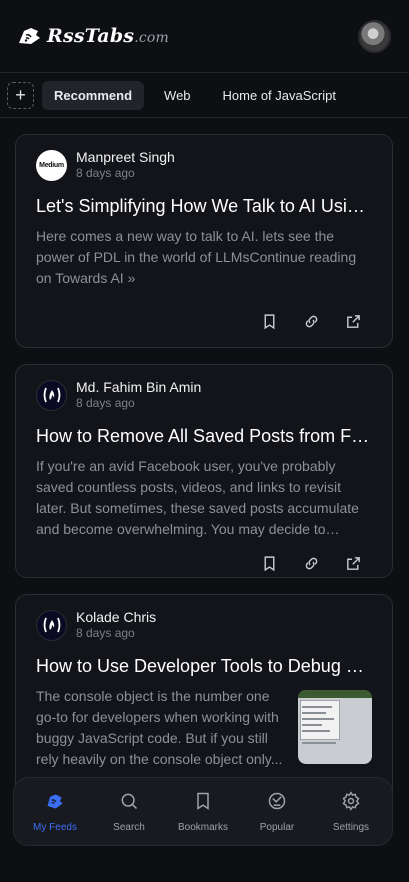 The width and height of the screenshot is (409, 882). I want to click on card-author: Md. Fahim Bin Amin 8 days ago, so click(204, 395).